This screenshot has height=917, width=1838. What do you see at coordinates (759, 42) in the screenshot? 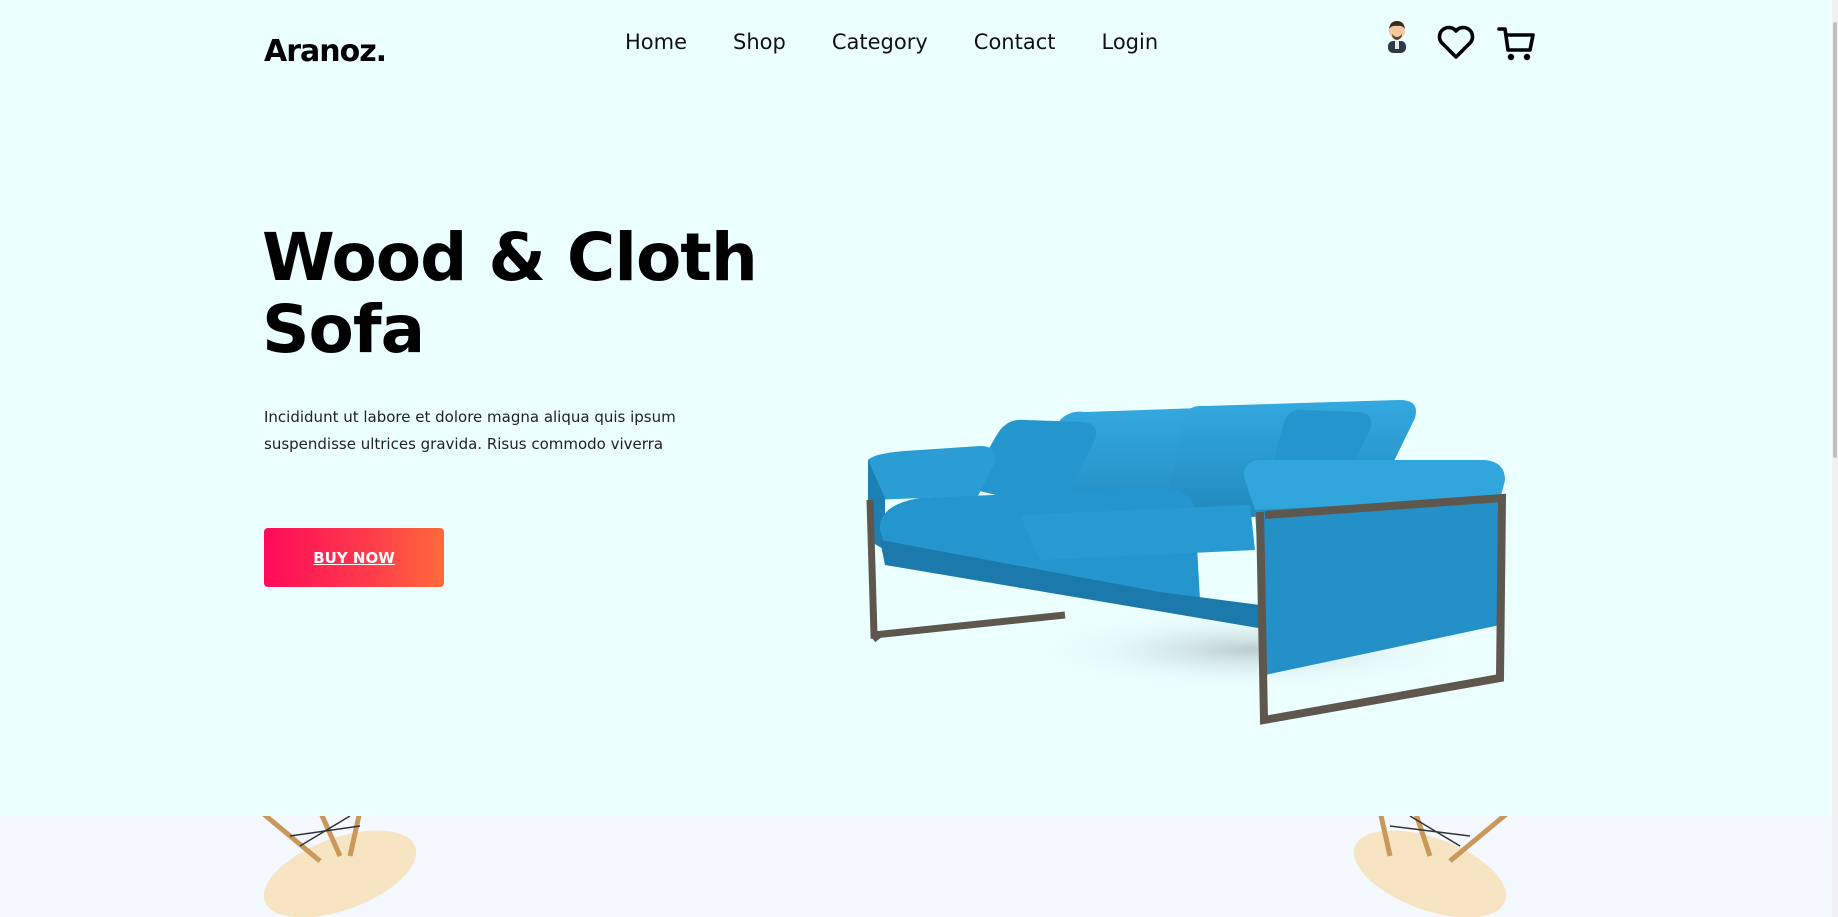
I see `nav-link-shop: Shop` at bounding box center [759, 42].